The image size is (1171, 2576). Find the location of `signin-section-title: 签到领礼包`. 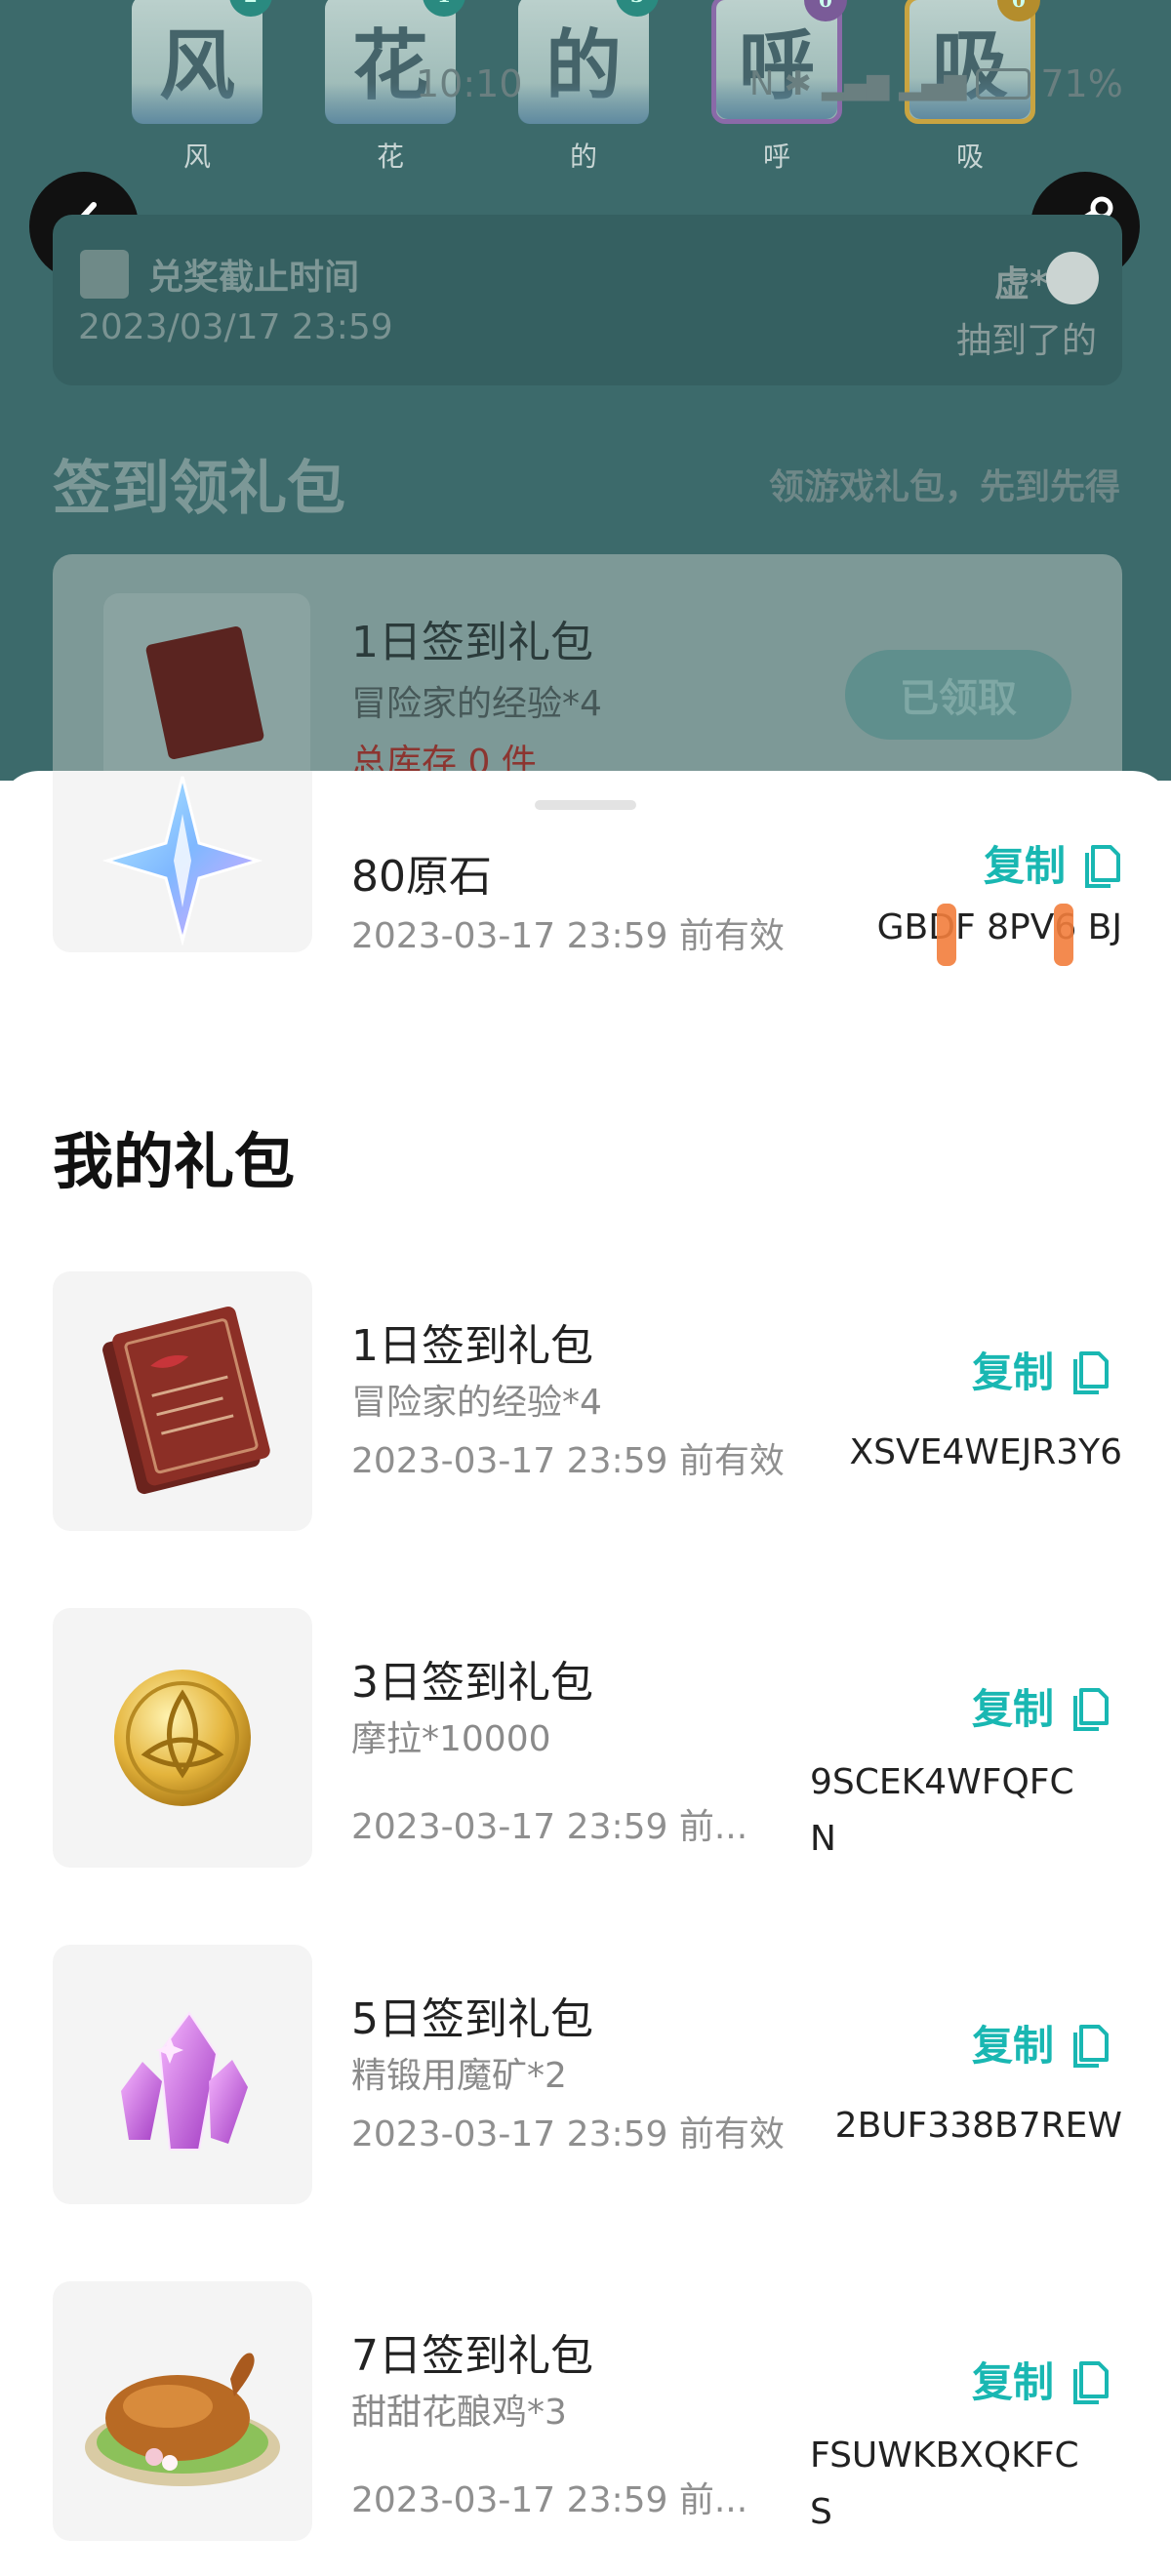

signin-section-title: 签到领礼包 is located at coordinates (199, 489).